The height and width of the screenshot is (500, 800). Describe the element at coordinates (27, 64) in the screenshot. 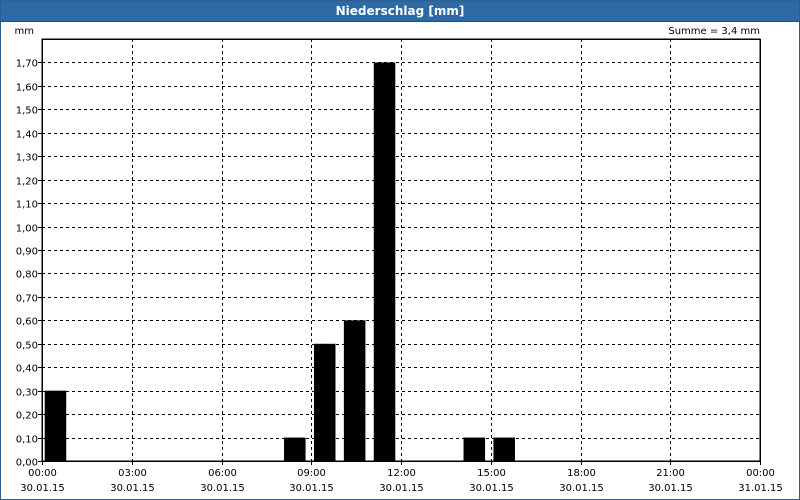

I see `y-tick-label: 1,70` at that location.